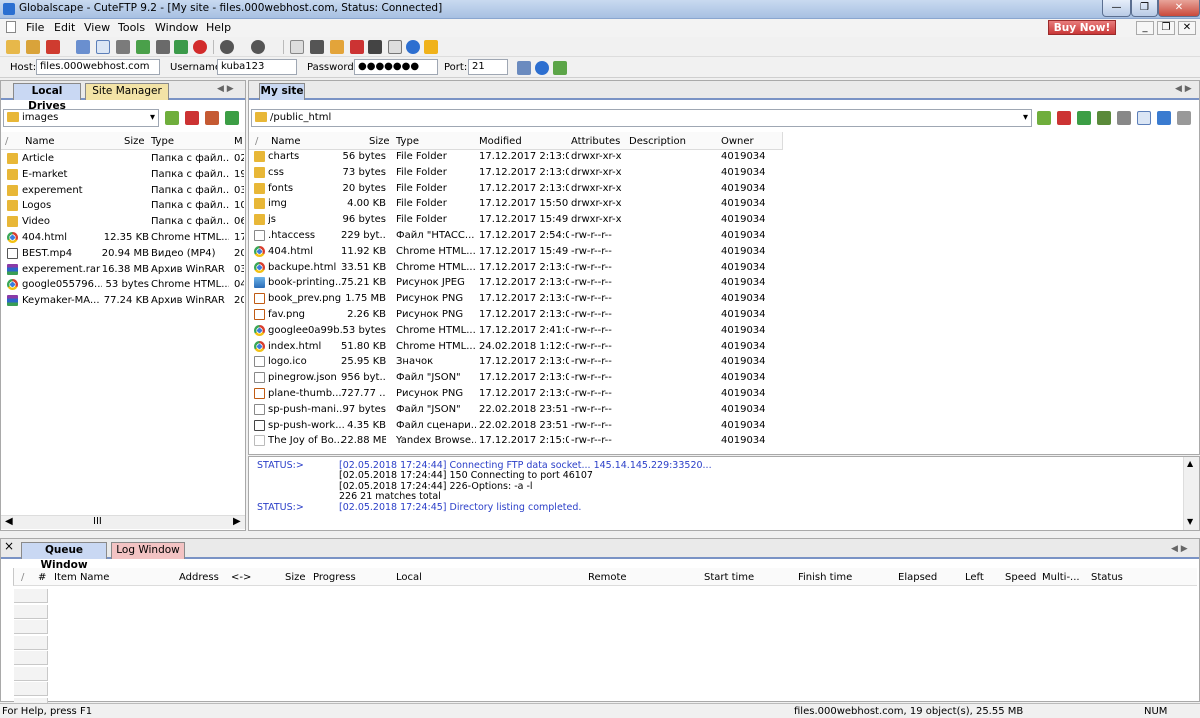 The width and height of the screenshot is (1200, 718). What do you see at coordinates (409, 577) in the screenshot?
I see `col-local: Local` at bounding box center [409, 577].